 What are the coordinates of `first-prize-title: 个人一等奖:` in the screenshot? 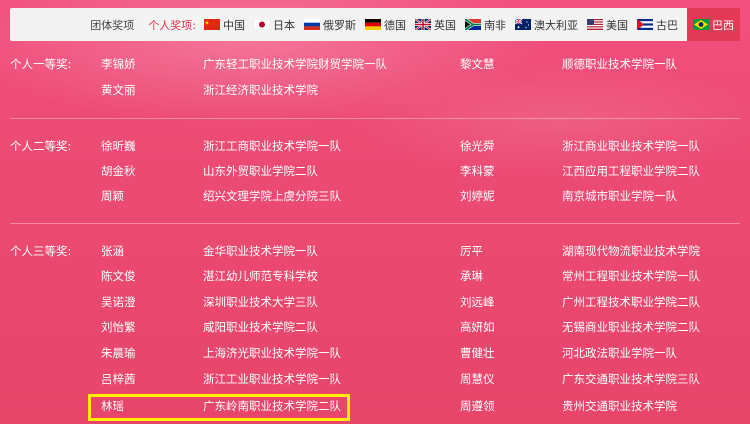 It's located at (41, 64).